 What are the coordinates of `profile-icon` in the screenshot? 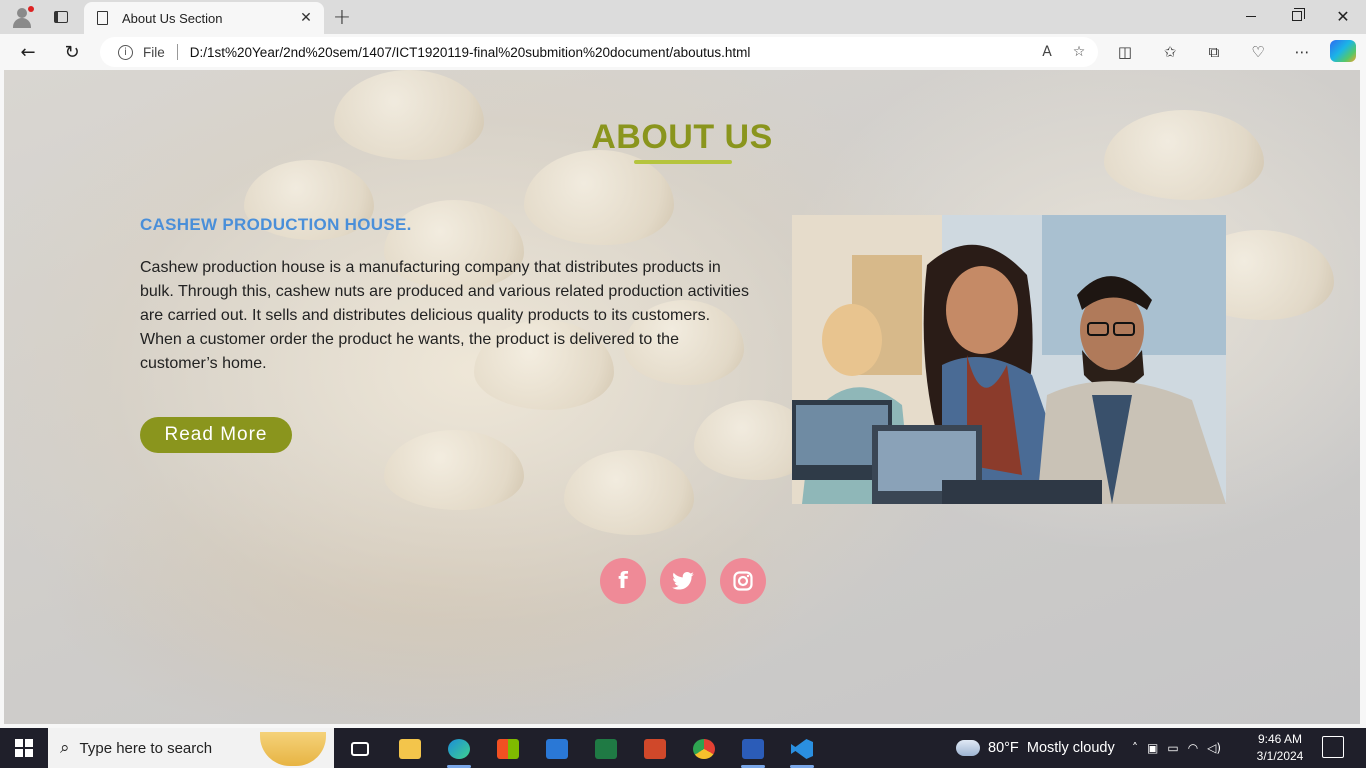 It's located at (22, 17).